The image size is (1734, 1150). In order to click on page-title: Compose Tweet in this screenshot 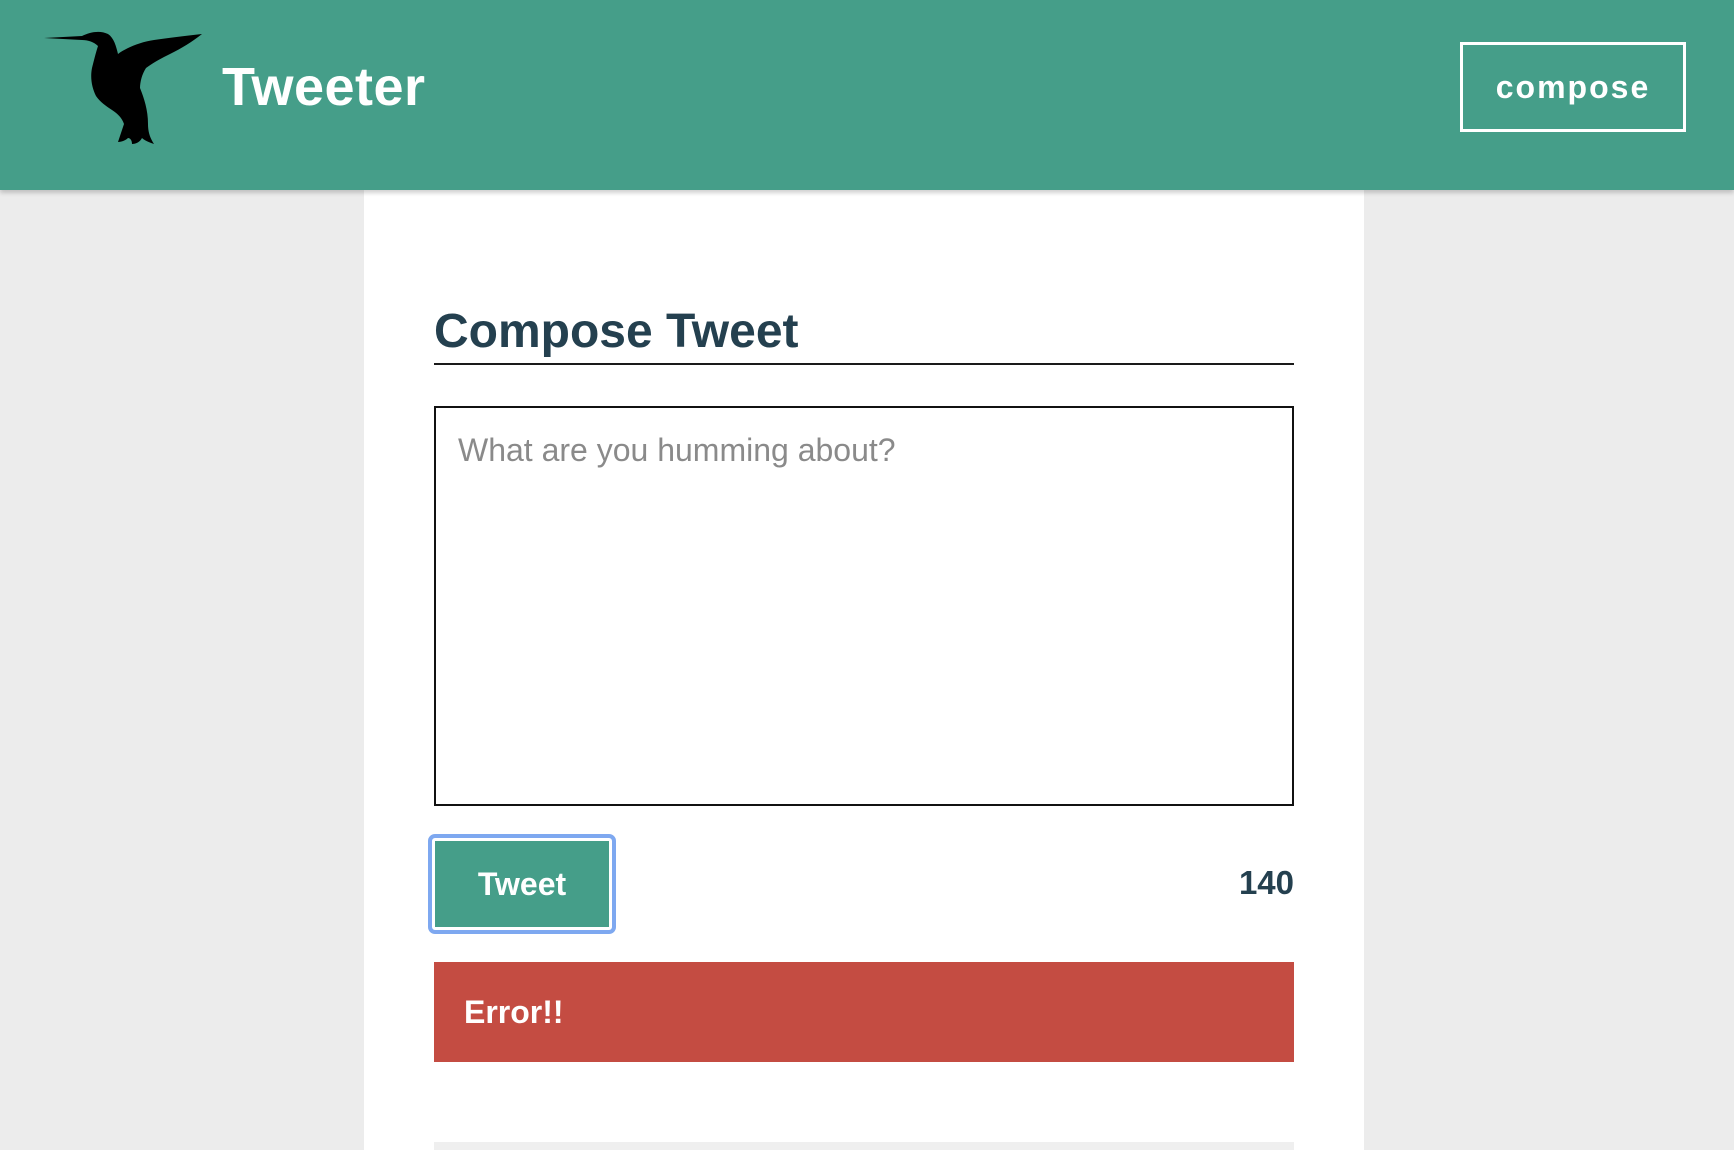, I will do `click(616, 331)`.